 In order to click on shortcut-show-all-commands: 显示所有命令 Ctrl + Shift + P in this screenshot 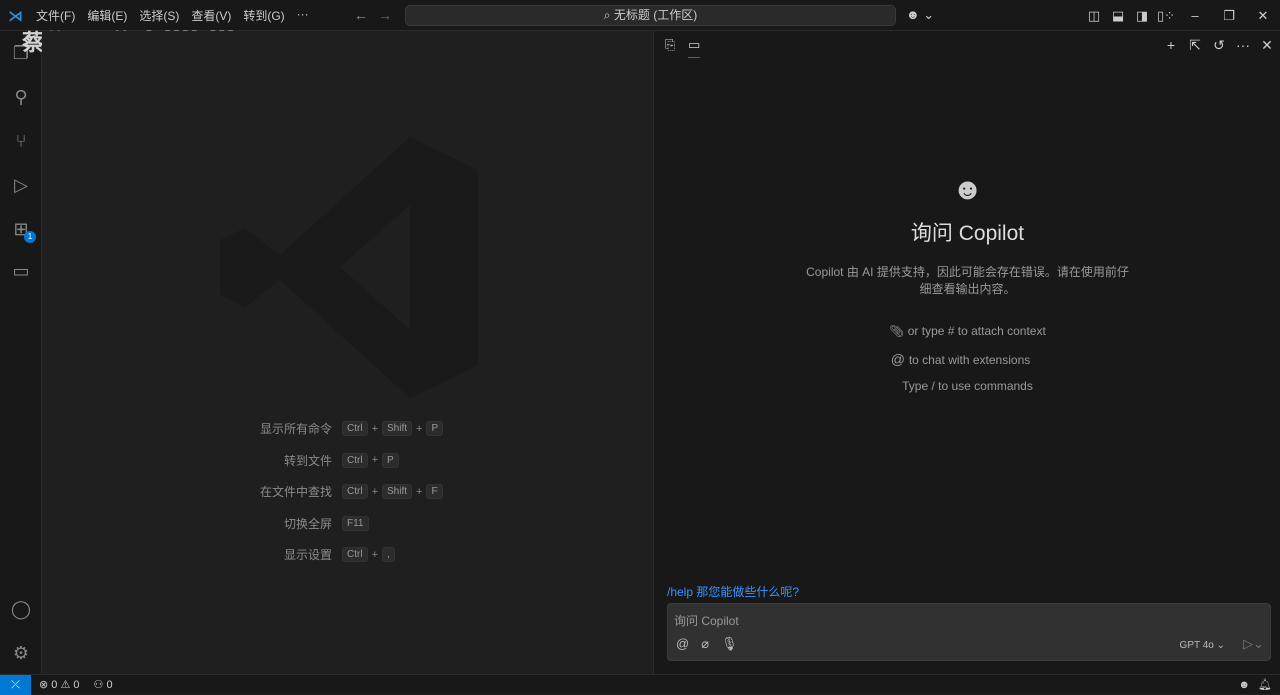, I will do `click(343, 429)`.